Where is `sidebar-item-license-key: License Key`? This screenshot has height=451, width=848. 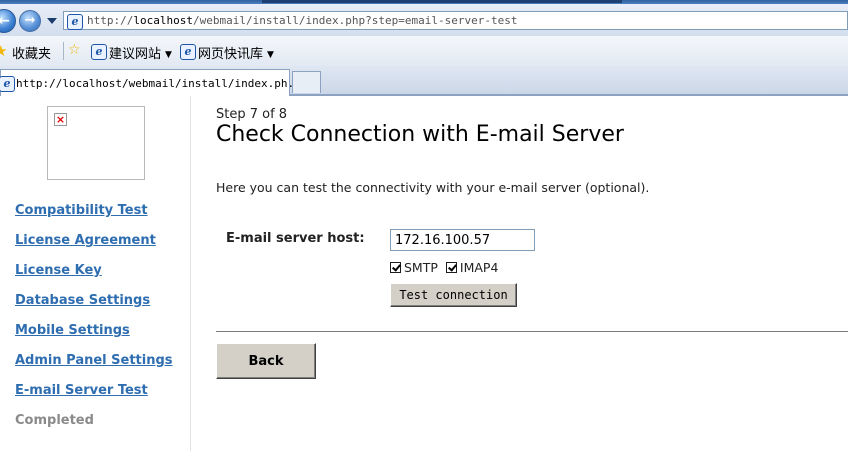
sidebar-item-license-key: License Key is located at coordinates (94, 278).